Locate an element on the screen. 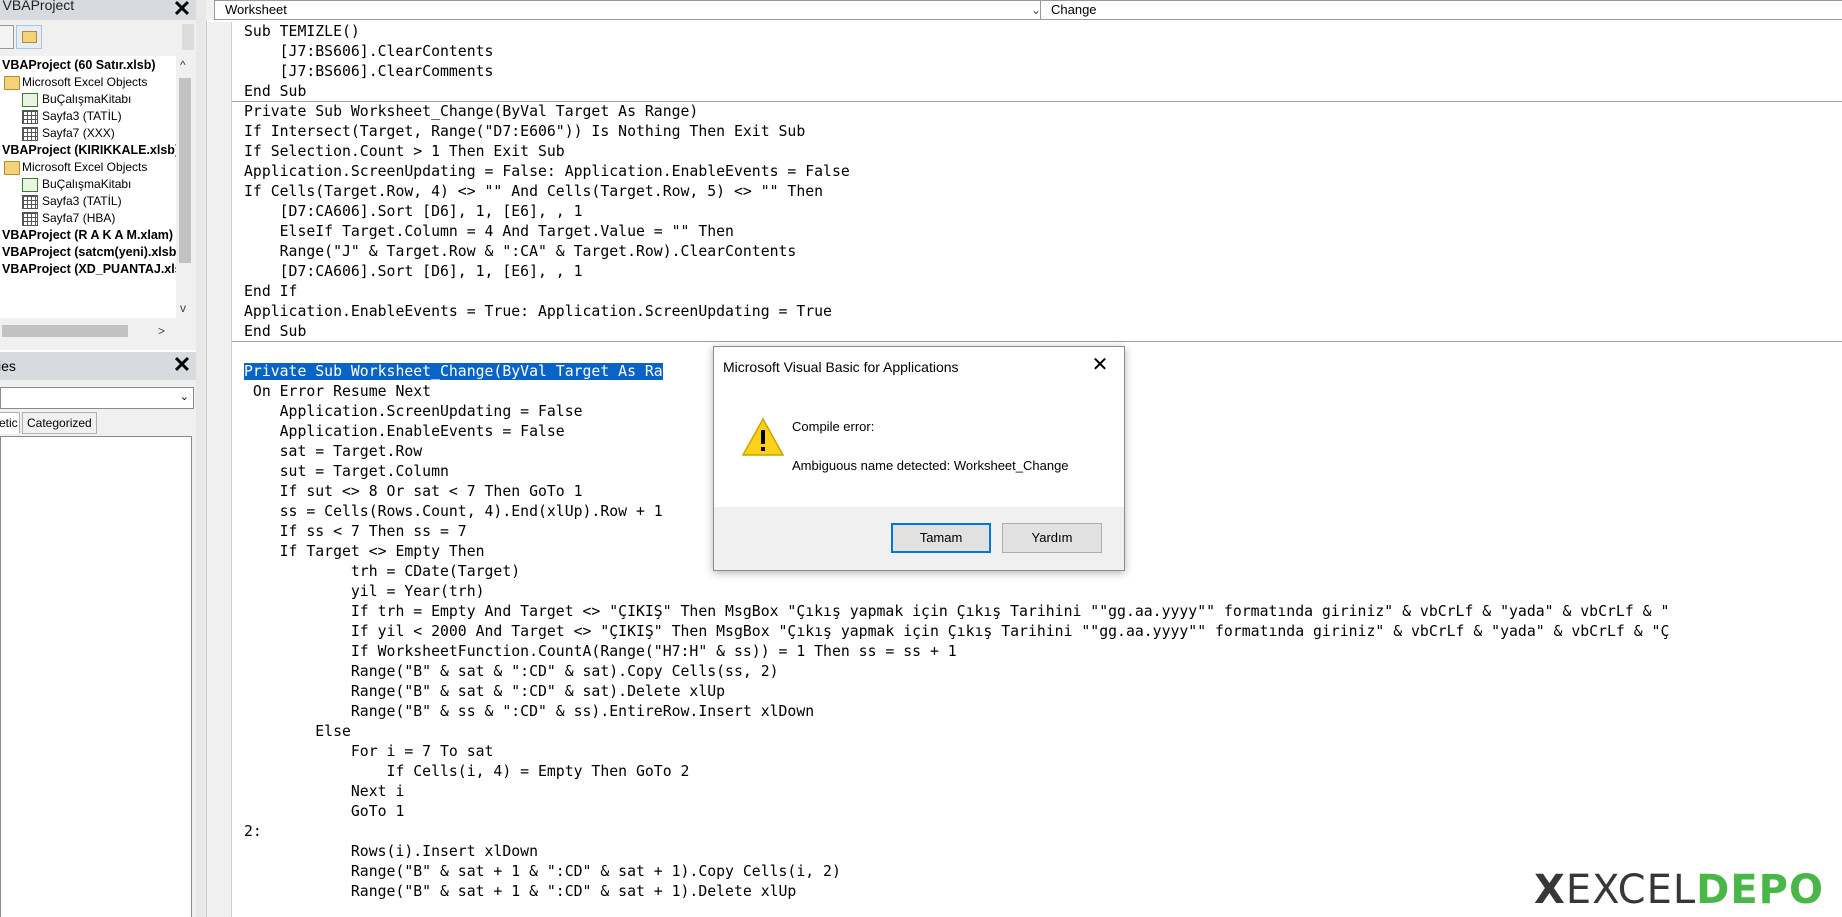  properties-pane: ies ✕ ⌄ etic Categorized is located at coordinates (98, 634).